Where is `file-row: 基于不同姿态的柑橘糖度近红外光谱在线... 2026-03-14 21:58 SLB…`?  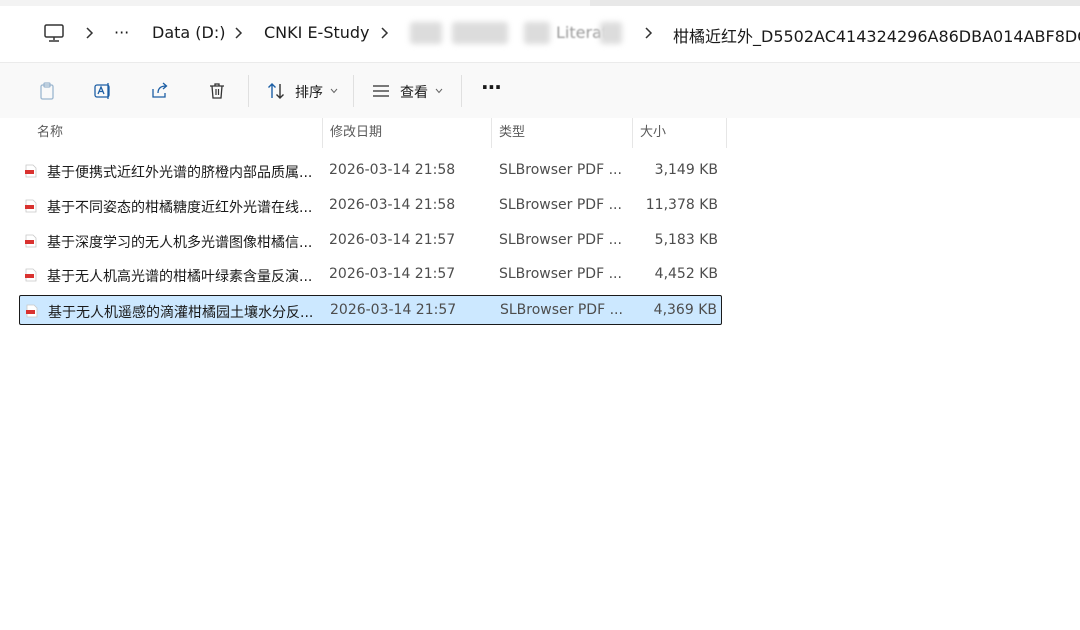 file-row: 基于不同姿态的柑橘糖度近红外光谱在线... 2026-03-14 21:58 SLB… is located at coordinates (370, 206).